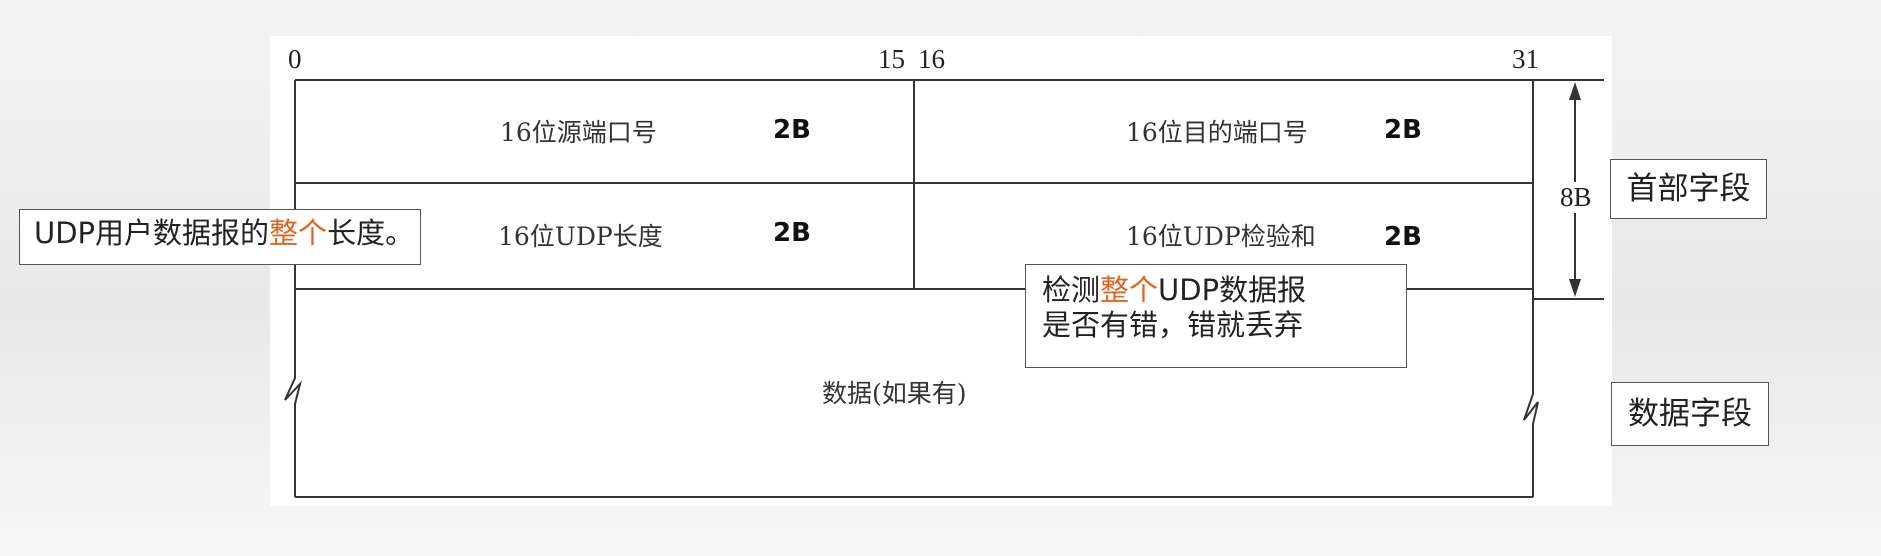  Describe the element at coordinates (1575, 288) in the screenshot. I see `header-size-arrow-down` at that location.